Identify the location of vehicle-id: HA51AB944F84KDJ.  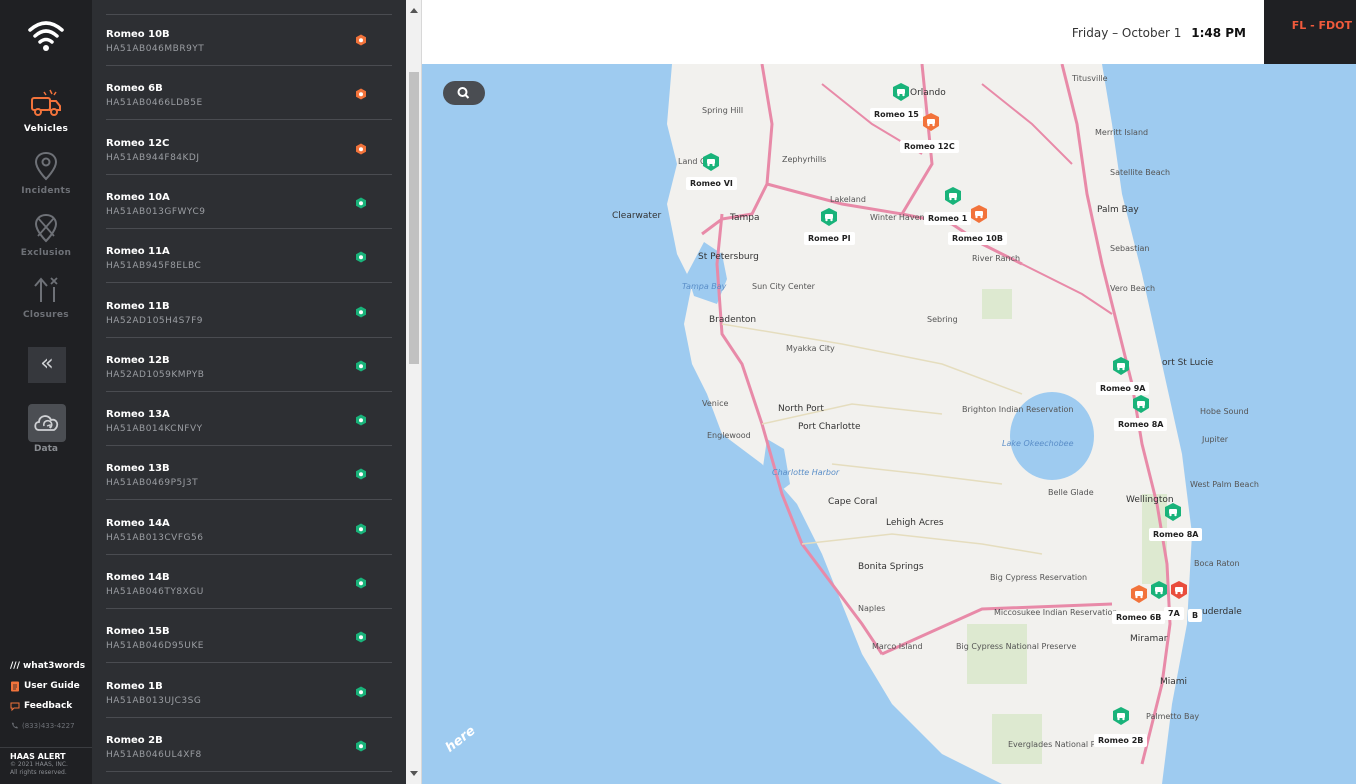
(153, 157).